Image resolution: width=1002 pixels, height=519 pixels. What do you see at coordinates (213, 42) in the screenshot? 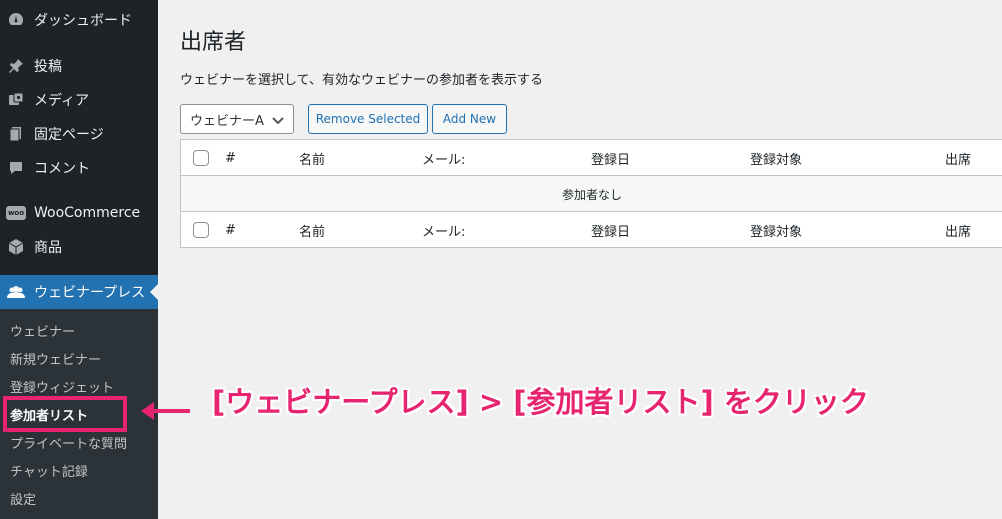
I see `page-title: 出席者` at bounding box center [213, 42].